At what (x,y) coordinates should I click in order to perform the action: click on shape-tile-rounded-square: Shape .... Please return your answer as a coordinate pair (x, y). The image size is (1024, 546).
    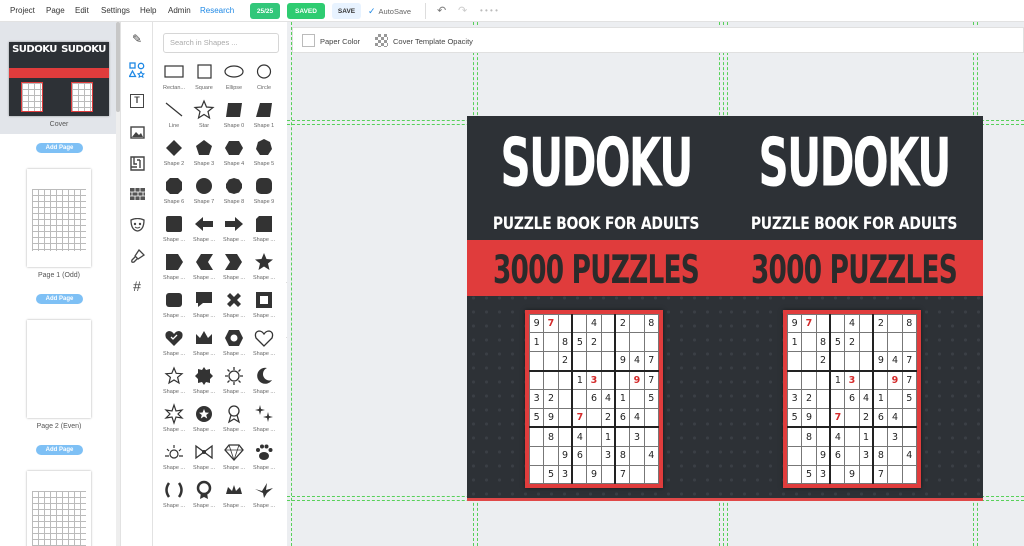
    Looking at the image, I should click on (174, 230).